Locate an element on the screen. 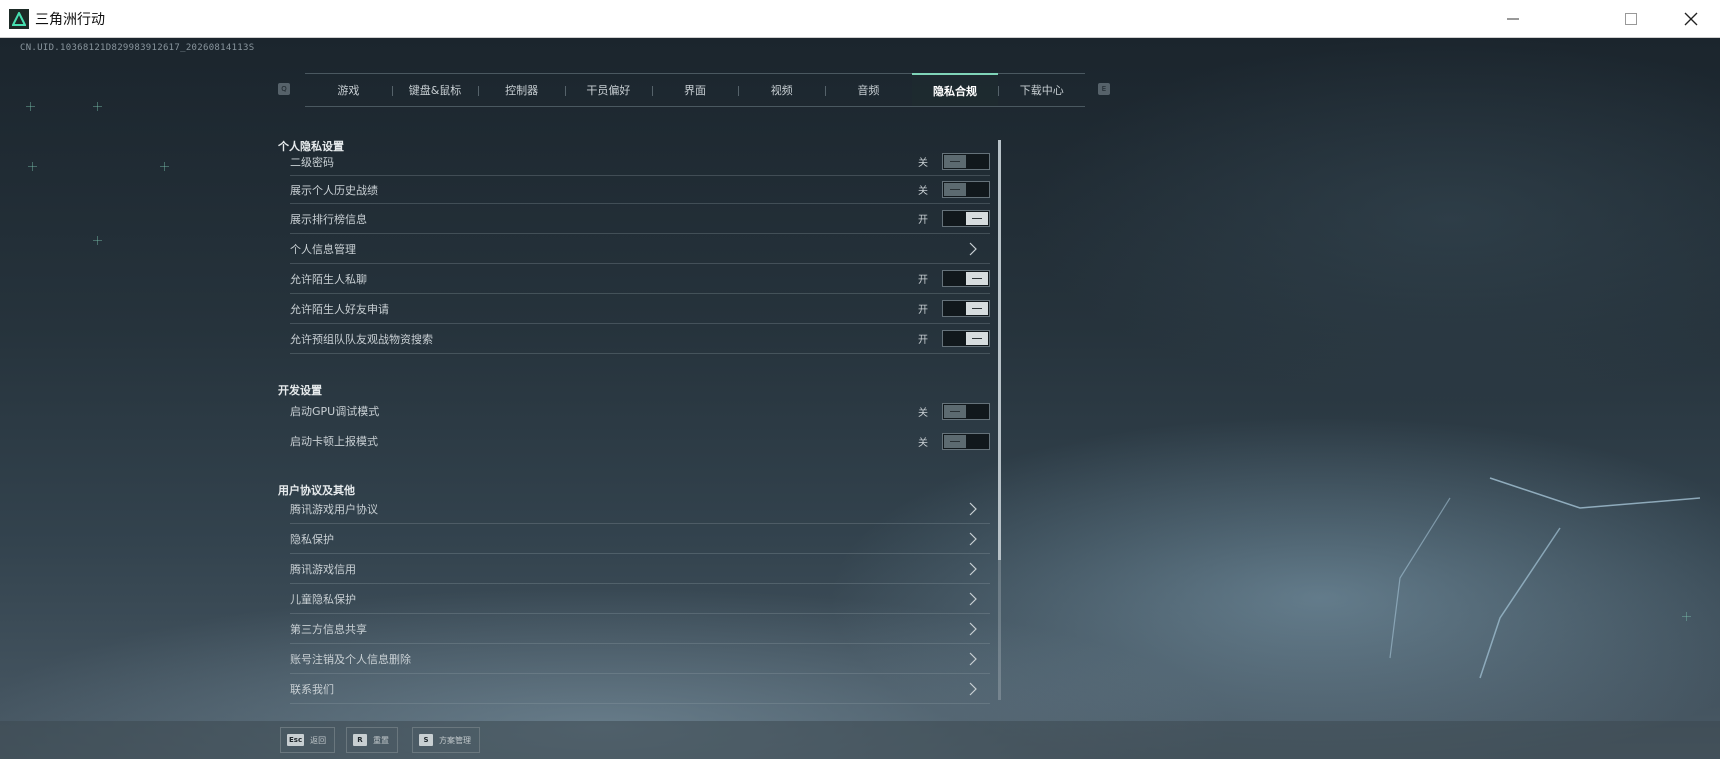 This screenshot has width=1720, height=759. minimize-icon is located at coordinates (1513, 19).